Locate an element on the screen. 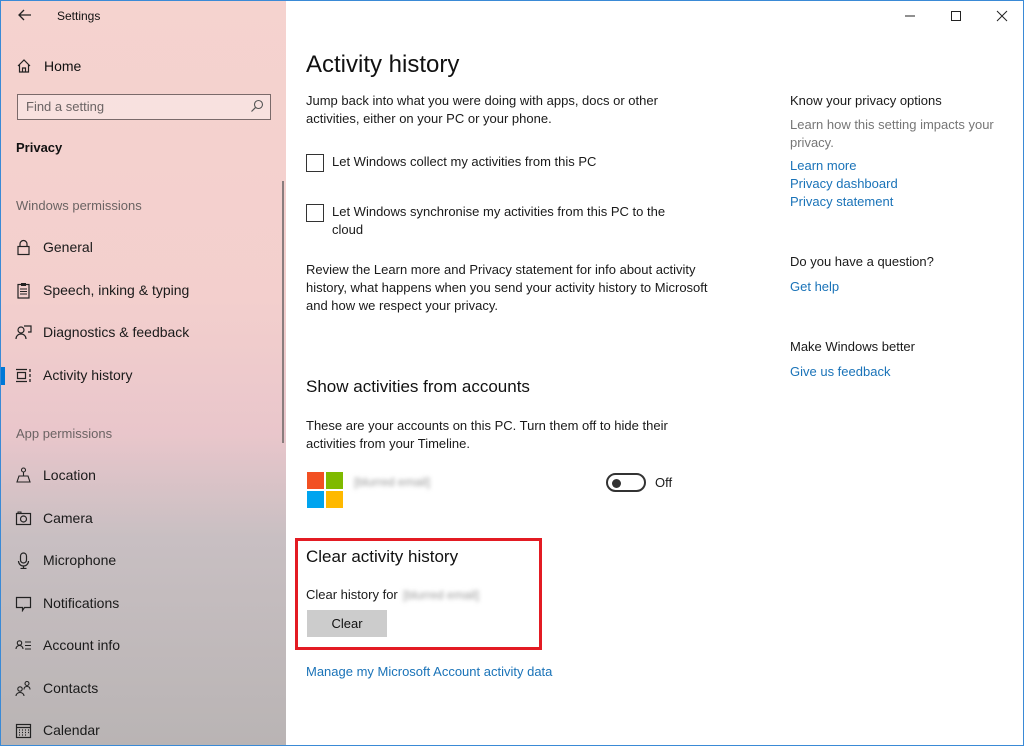  search-icon is located at coordinates (257, 106).